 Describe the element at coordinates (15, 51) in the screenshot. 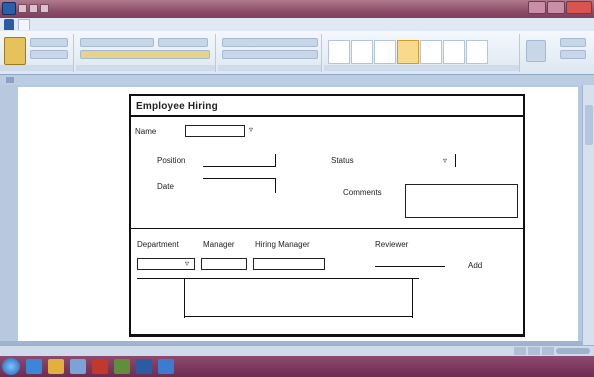

I see `paste-icon` at that location.